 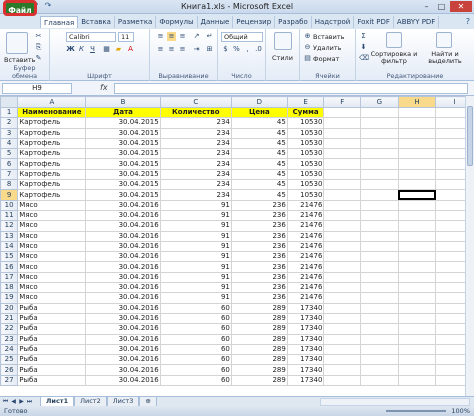 I want to click on row-header: 11, so click(x=9, y=215).